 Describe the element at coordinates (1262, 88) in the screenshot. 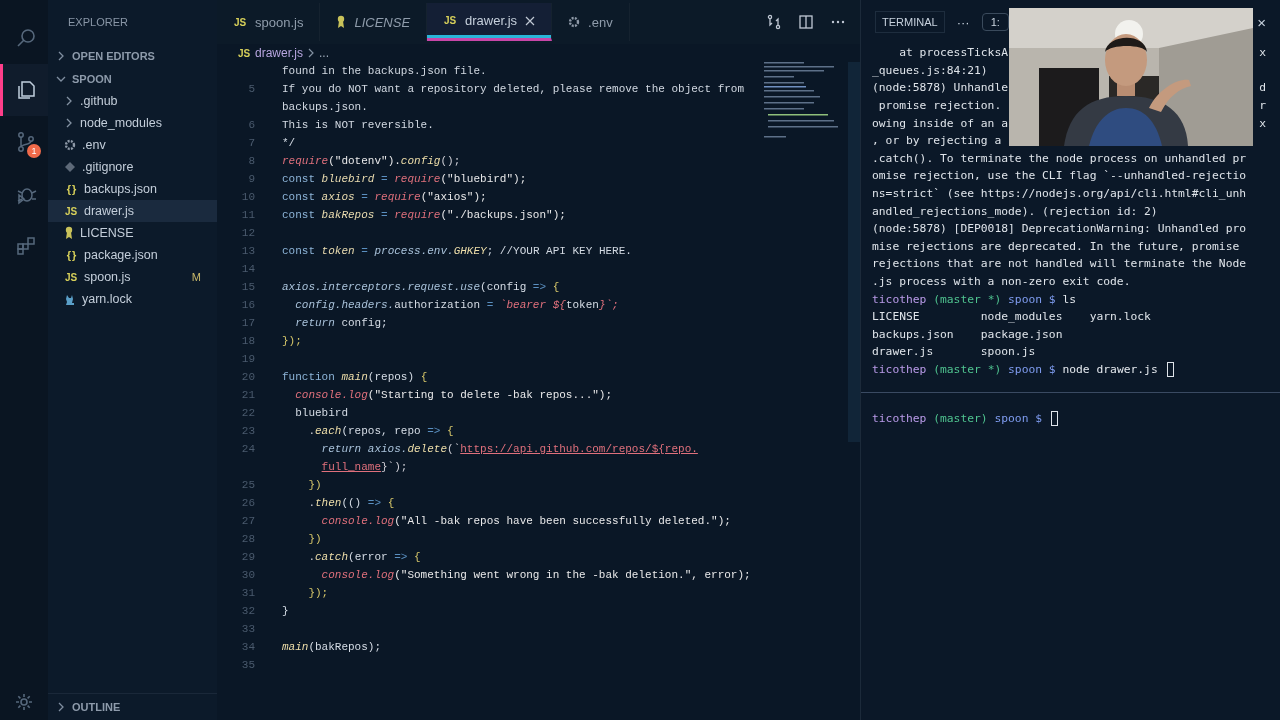

I see `terminal-line: d` at that location.